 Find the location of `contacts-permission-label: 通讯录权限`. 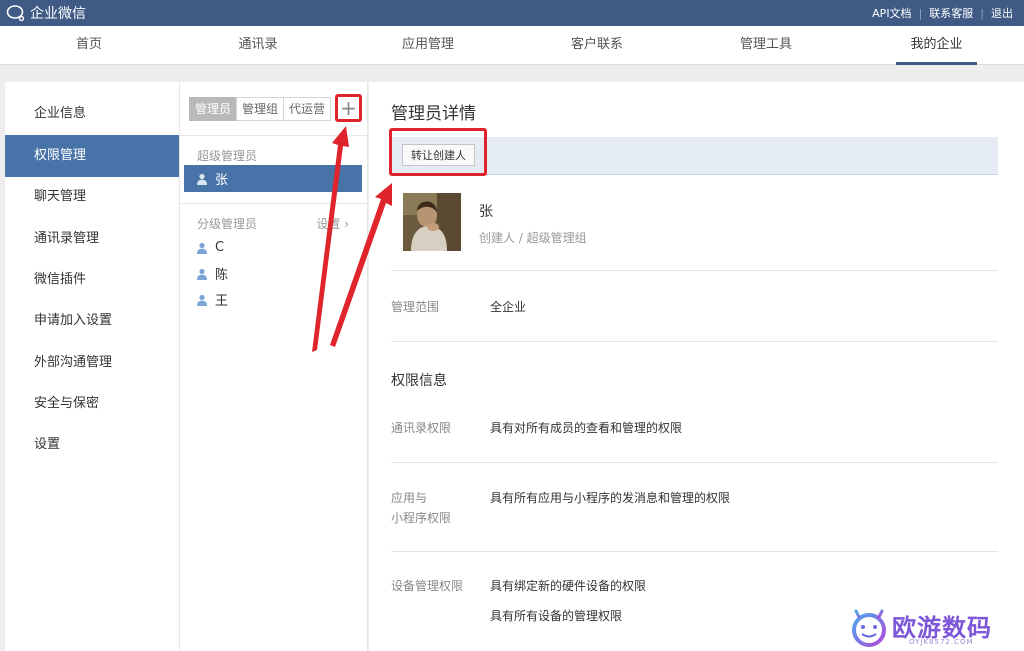

contacts-permission-label: 通讯录权限 is located at coordinates (421, 428).